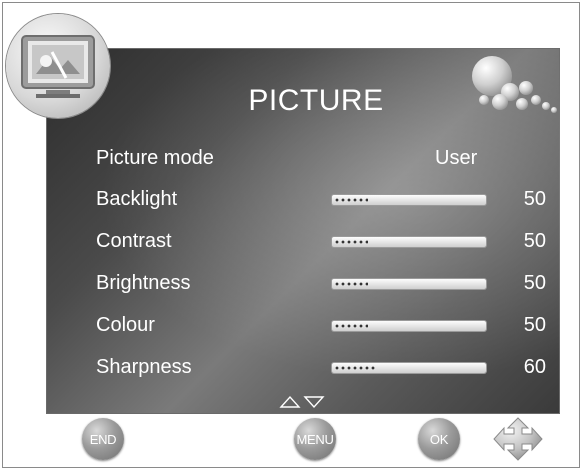  Describe the element at coordinates (321, 199) in the screenshot. I see `setting-row-backlight: Backlight 50` at that location.